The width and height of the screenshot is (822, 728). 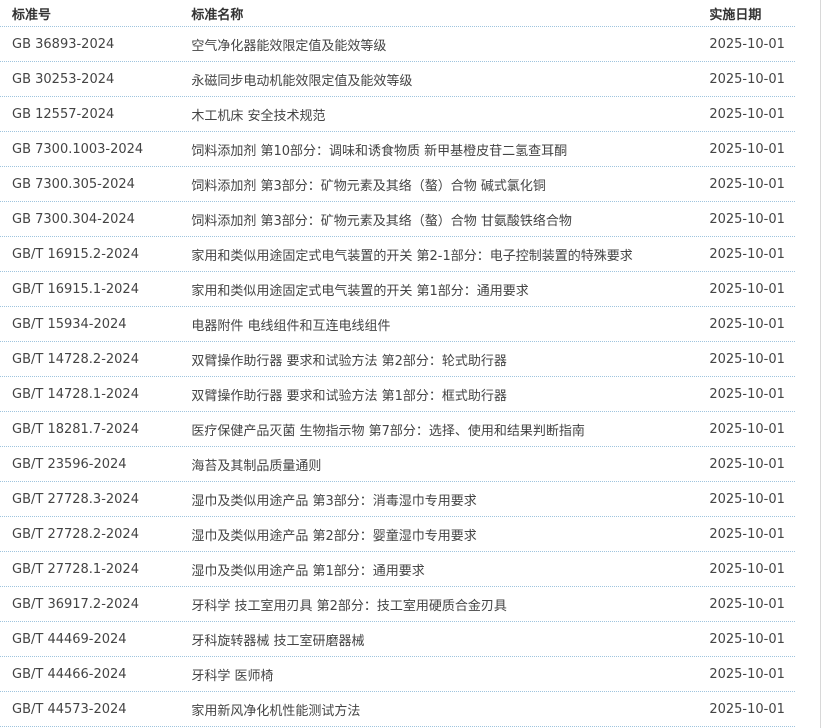 I want to click on standard-name: 医疗保健产品灭菌 生物指示物 第7部分：选择、使用和结果判断指南, so click(x=437, y=429).